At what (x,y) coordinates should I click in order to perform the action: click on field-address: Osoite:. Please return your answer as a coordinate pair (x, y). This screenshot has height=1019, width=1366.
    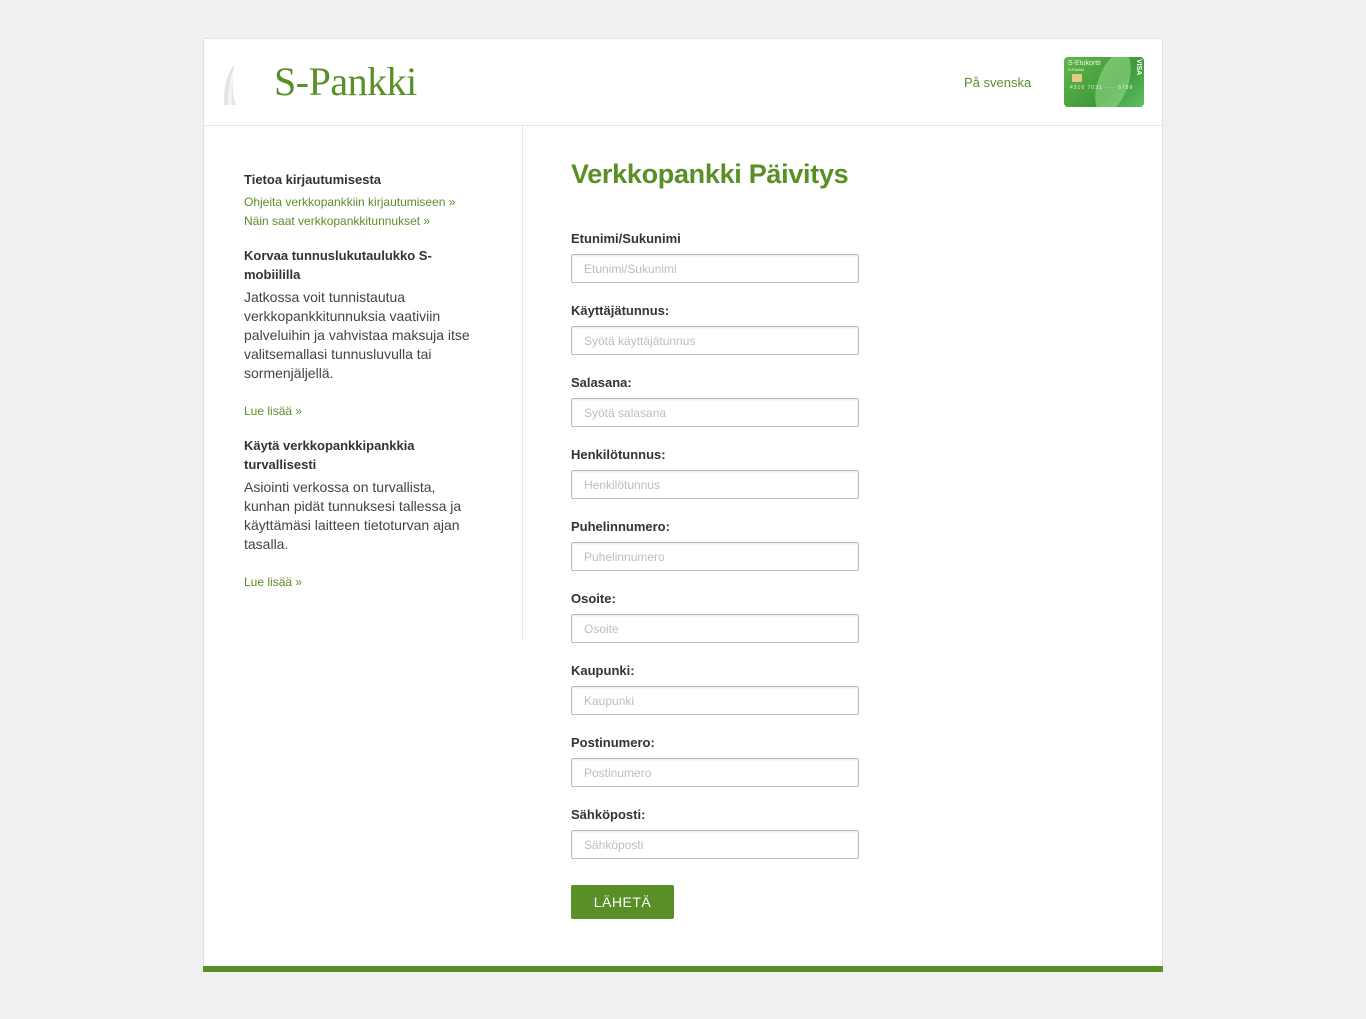
    Looking at the image, I should click on (715, 627).